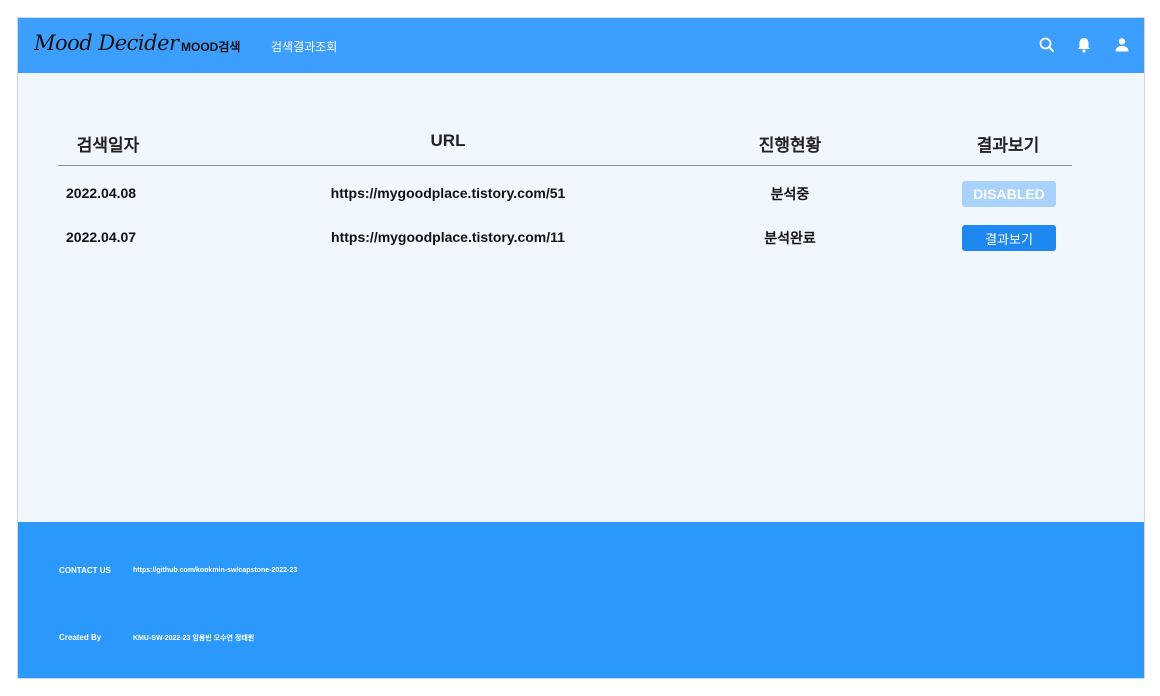  What do you see at coordinates (1009, 194) in the screenshot?
I see `disabled-button: DISABLED` at bounding box center [1009, 194].